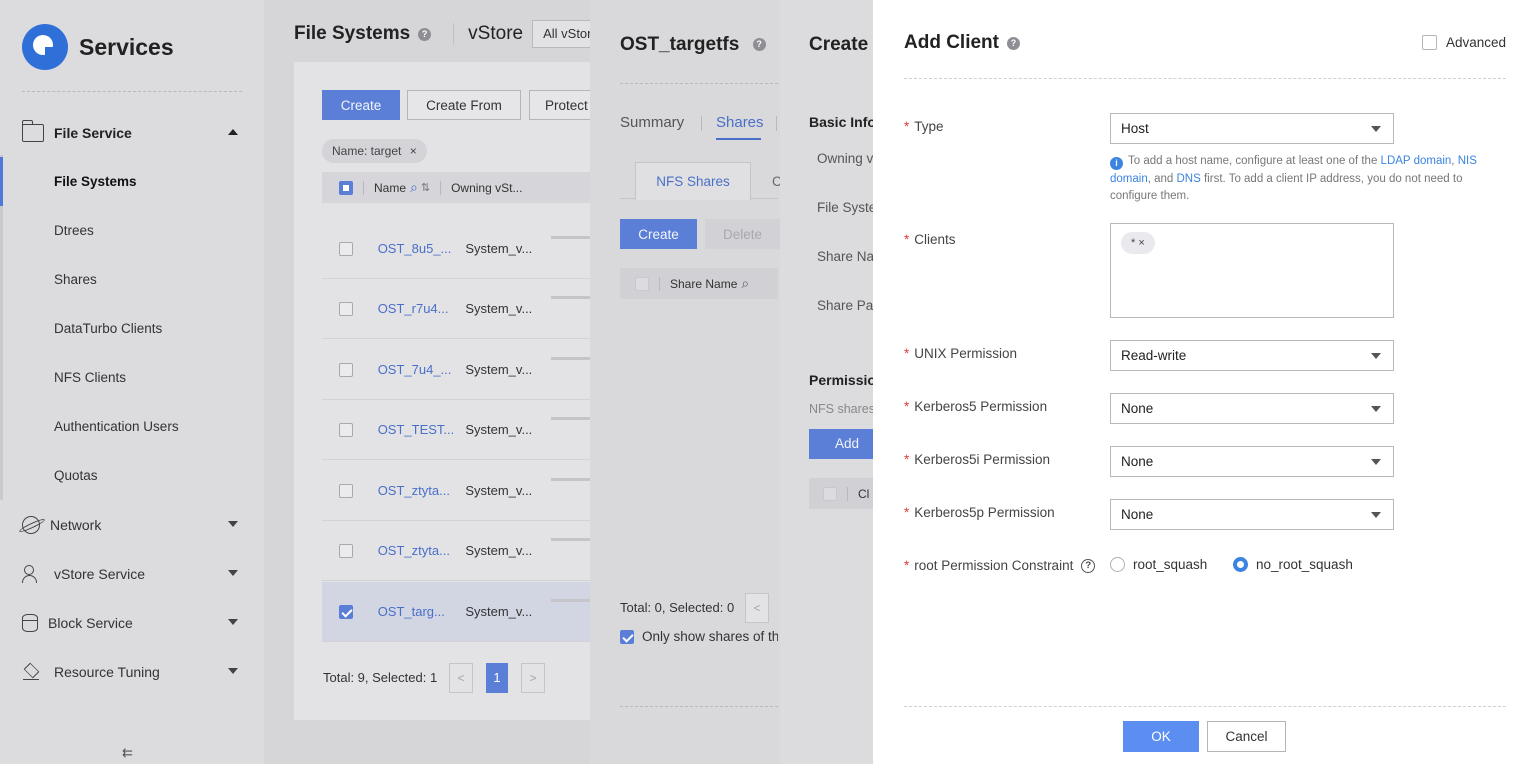  I want to click on create-button: Create, so click(361, 105).